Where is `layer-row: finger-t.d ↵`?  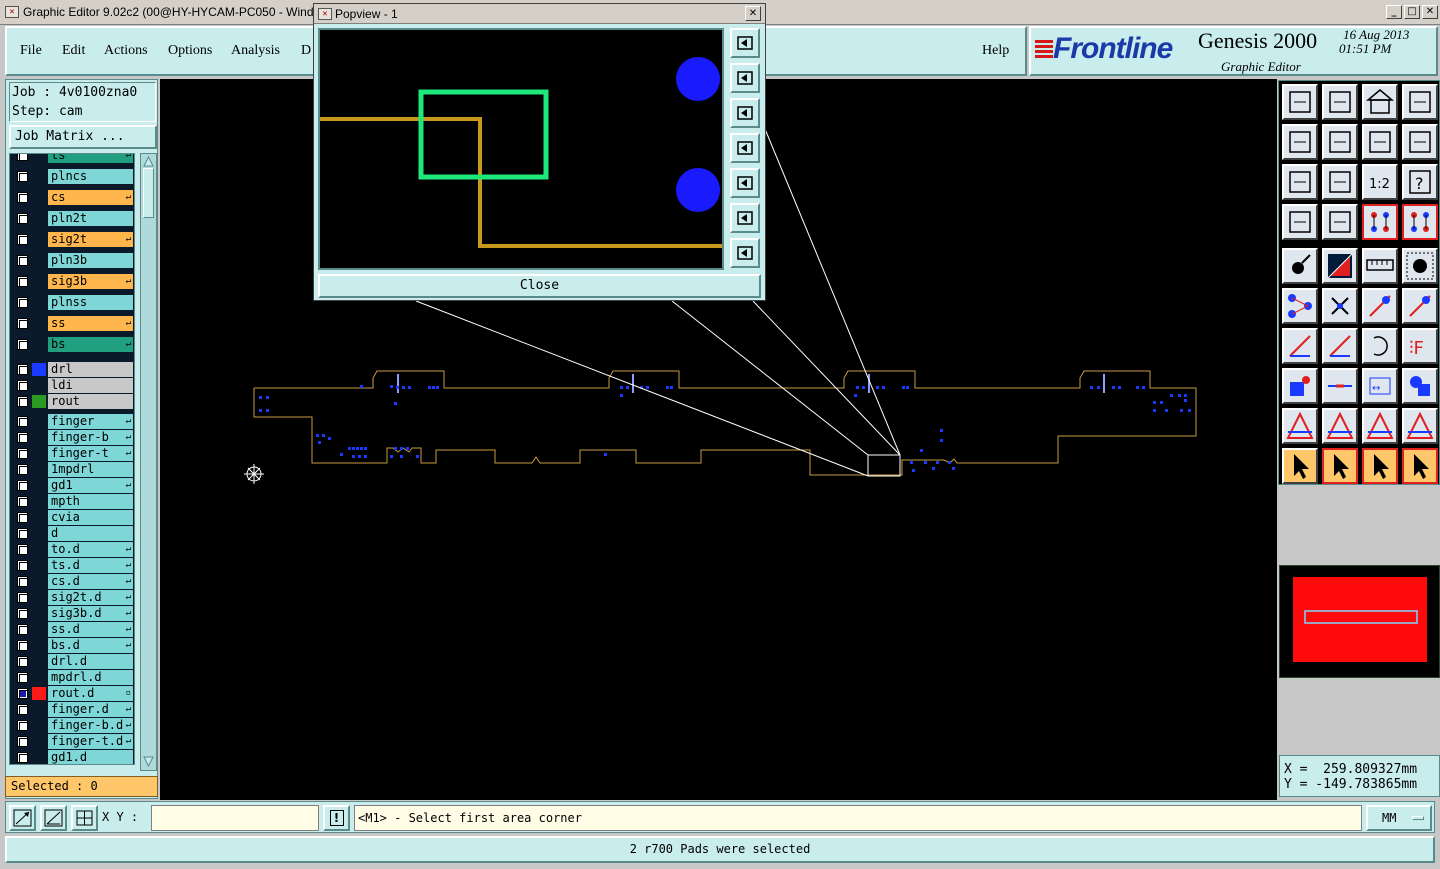 layer-row: finger-t.d ↵ is located at coordinates (72, 741).